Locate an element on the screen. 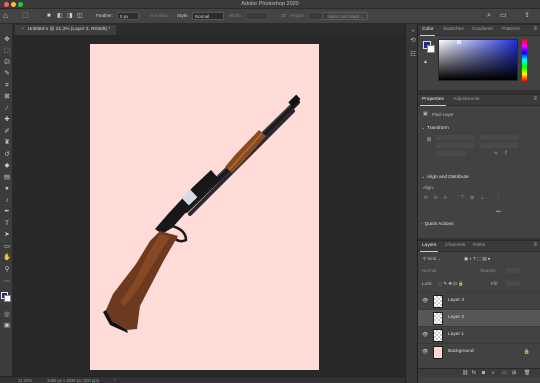  tab-paths: Paths is located at coordinates (479, 245).